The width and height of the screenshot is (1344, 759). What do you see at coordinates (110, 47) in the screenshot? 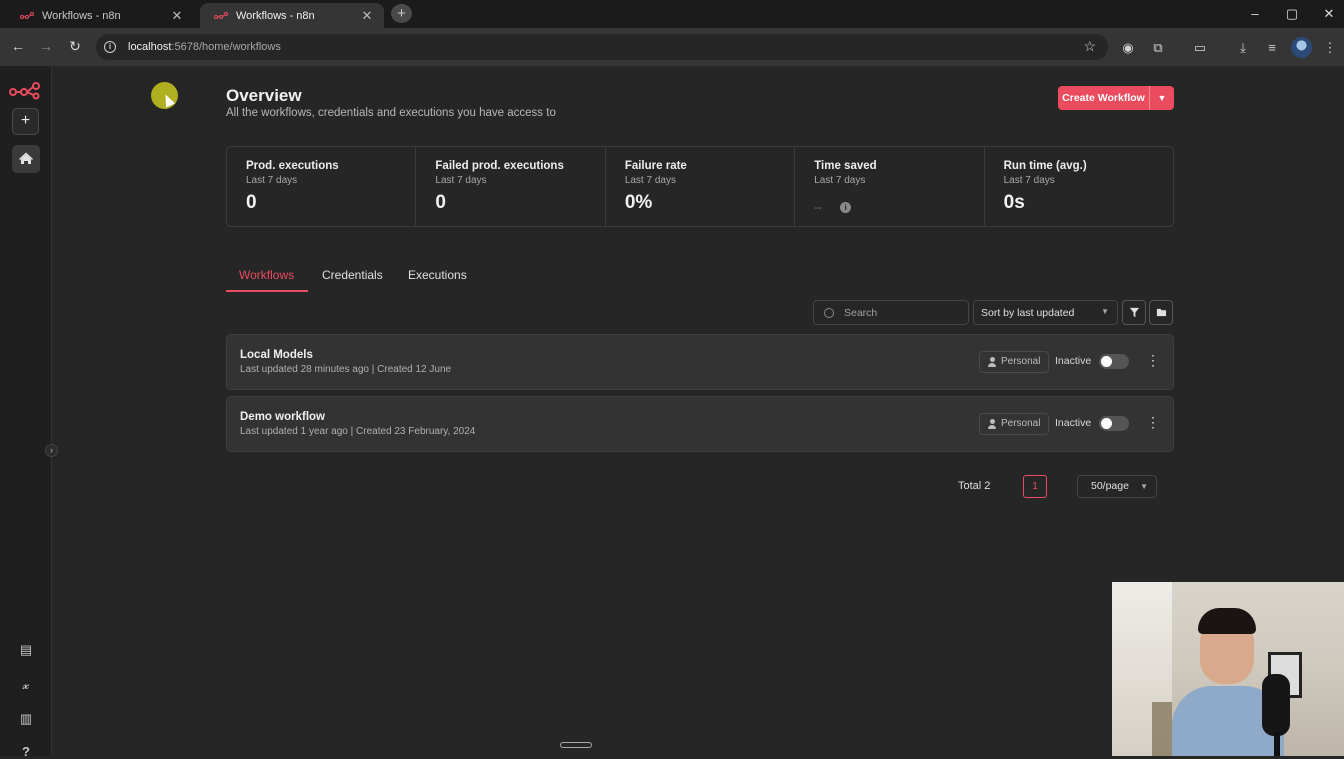
I see `site-info-icon: i` at bounding box center [110, 47].